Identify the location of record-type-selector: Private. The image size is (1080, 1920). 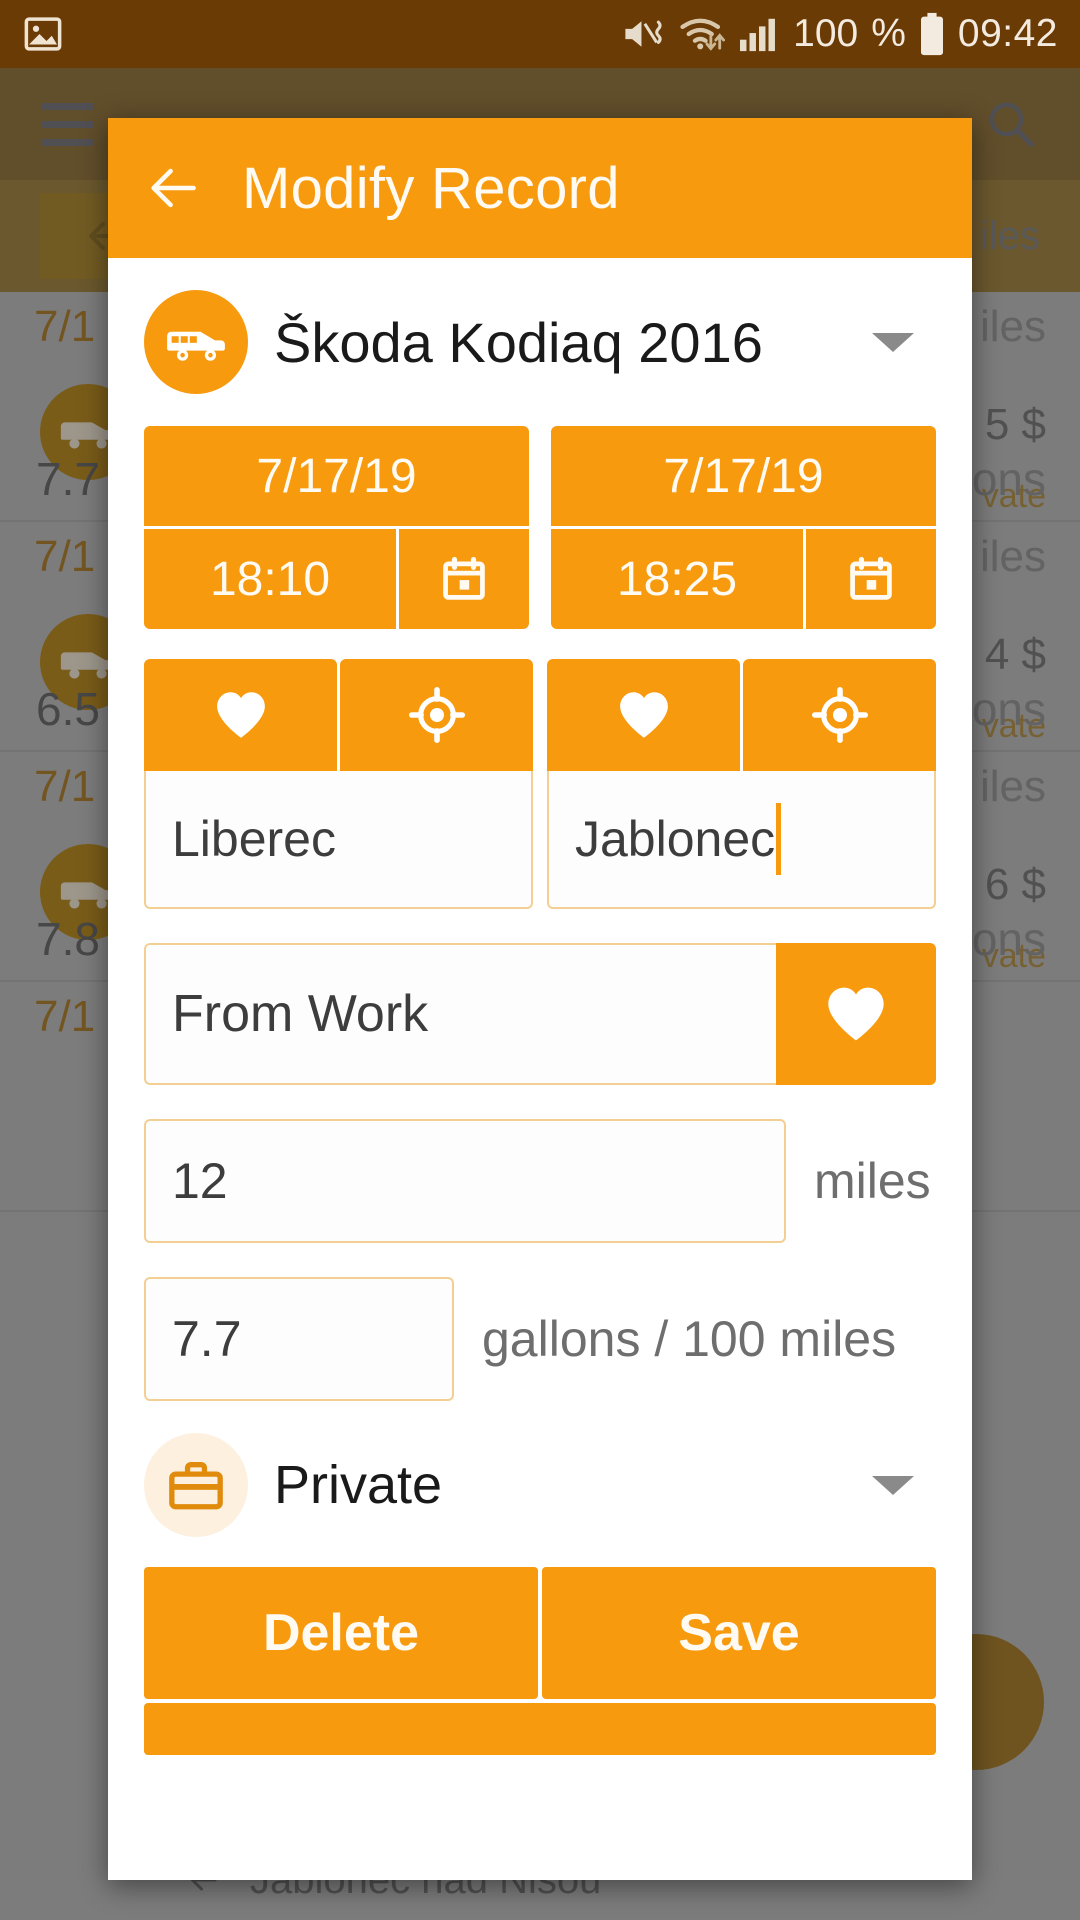
(540, 1485).